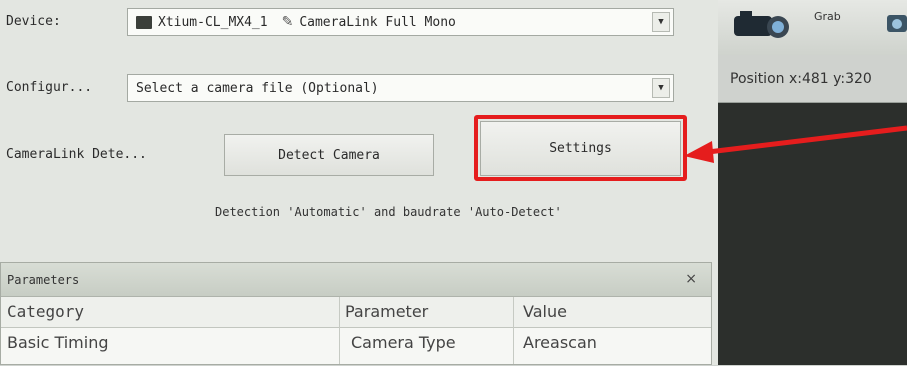  What do you see at coordinates (545, 311) in the screenshot?
I see `column-header-value: Value` at bounding box center [545, 311].